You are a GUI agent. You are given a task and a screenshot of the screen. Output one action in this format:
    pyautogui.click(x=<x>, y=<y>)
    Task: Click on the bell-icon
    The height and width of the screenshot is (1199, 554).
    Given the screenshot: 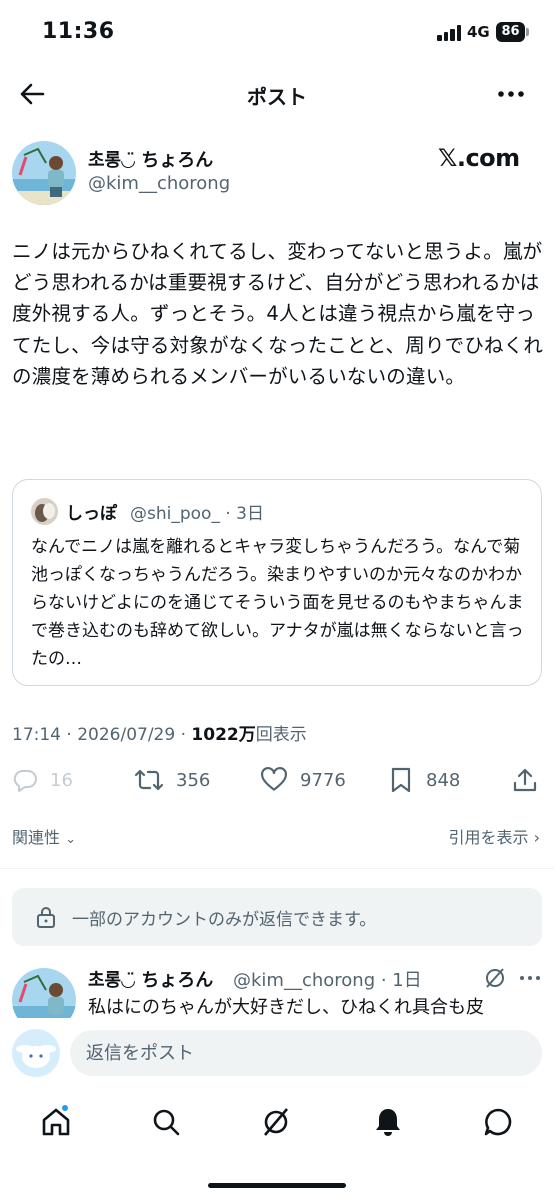 What is the action you would take?
    pyautogui.click(x=388, y=1122)
    